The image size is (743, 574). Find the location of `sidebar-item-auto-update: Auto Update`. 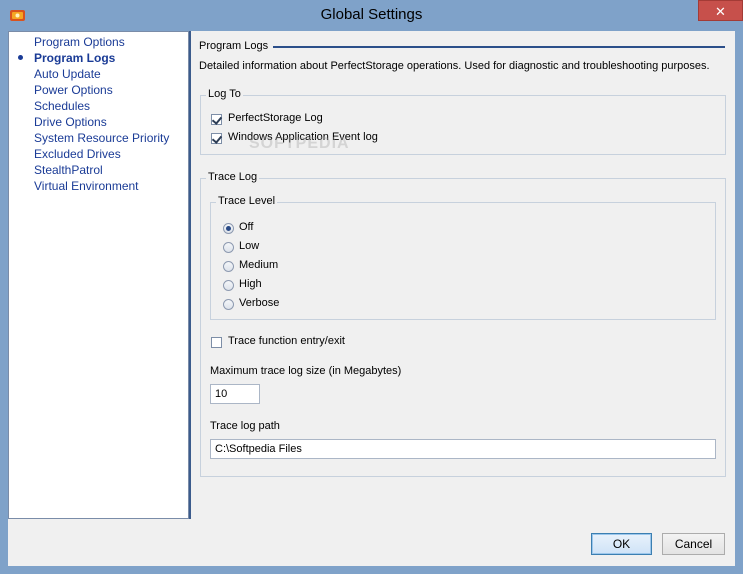

sidebar-item-auto-update: Auto Update is located at coordinates (67, 74).